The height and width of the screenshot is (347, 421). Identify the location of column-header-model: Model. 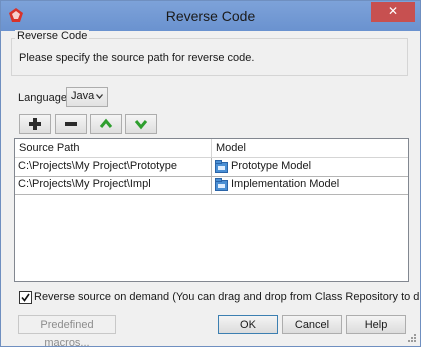
(310, 148).